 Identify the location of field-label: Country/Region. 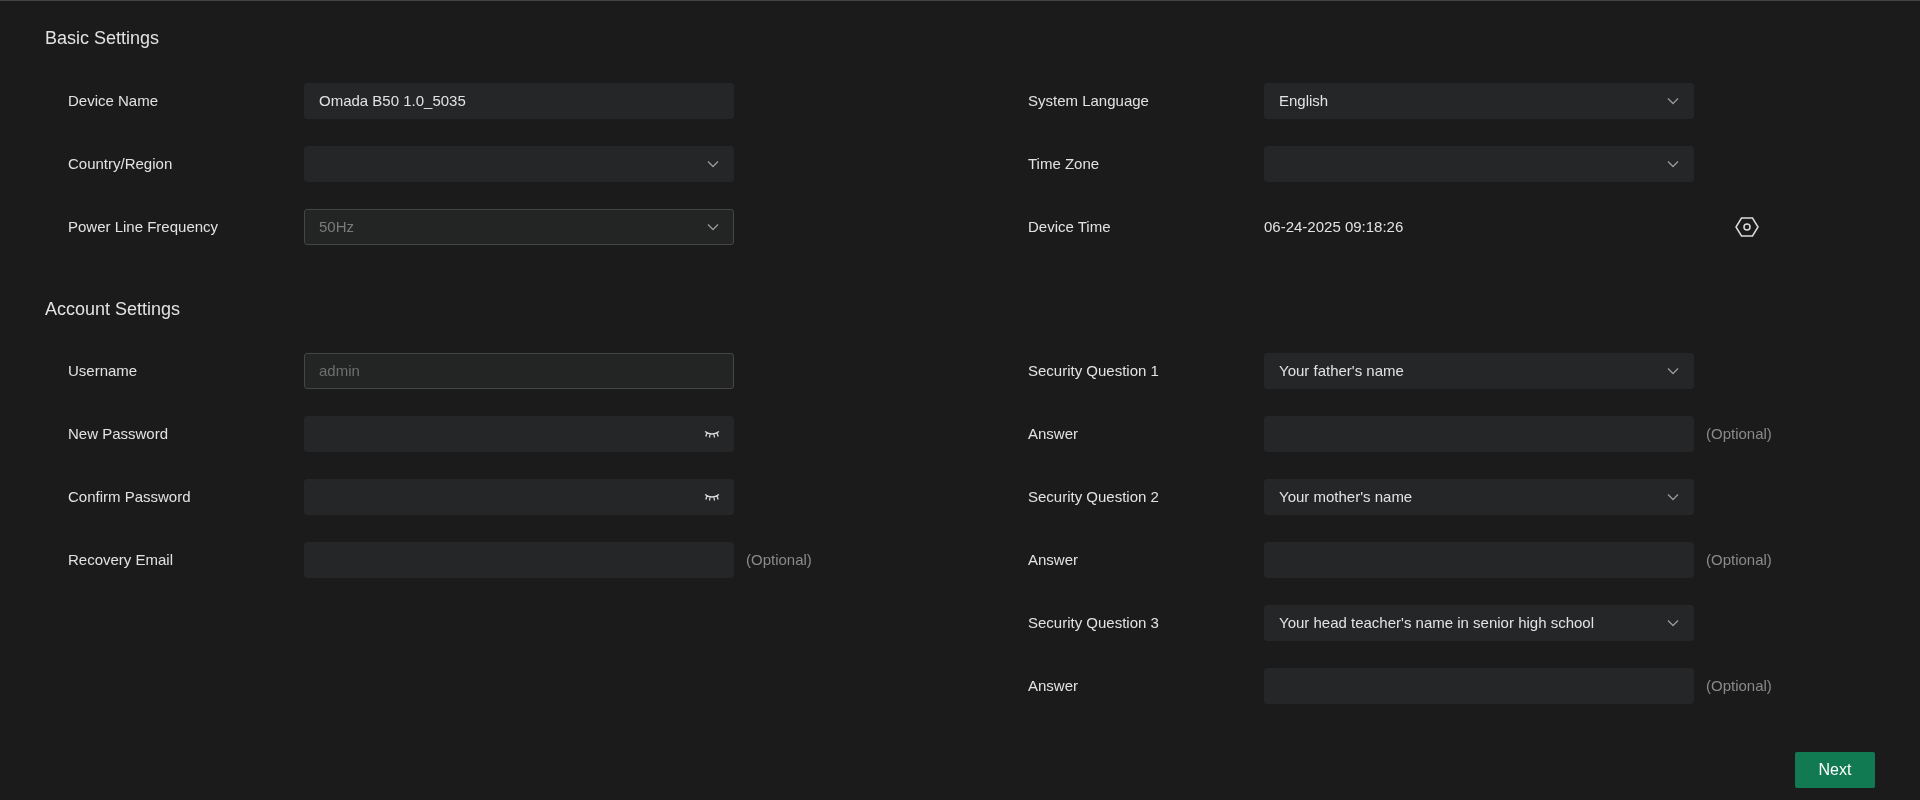
(121, 163).